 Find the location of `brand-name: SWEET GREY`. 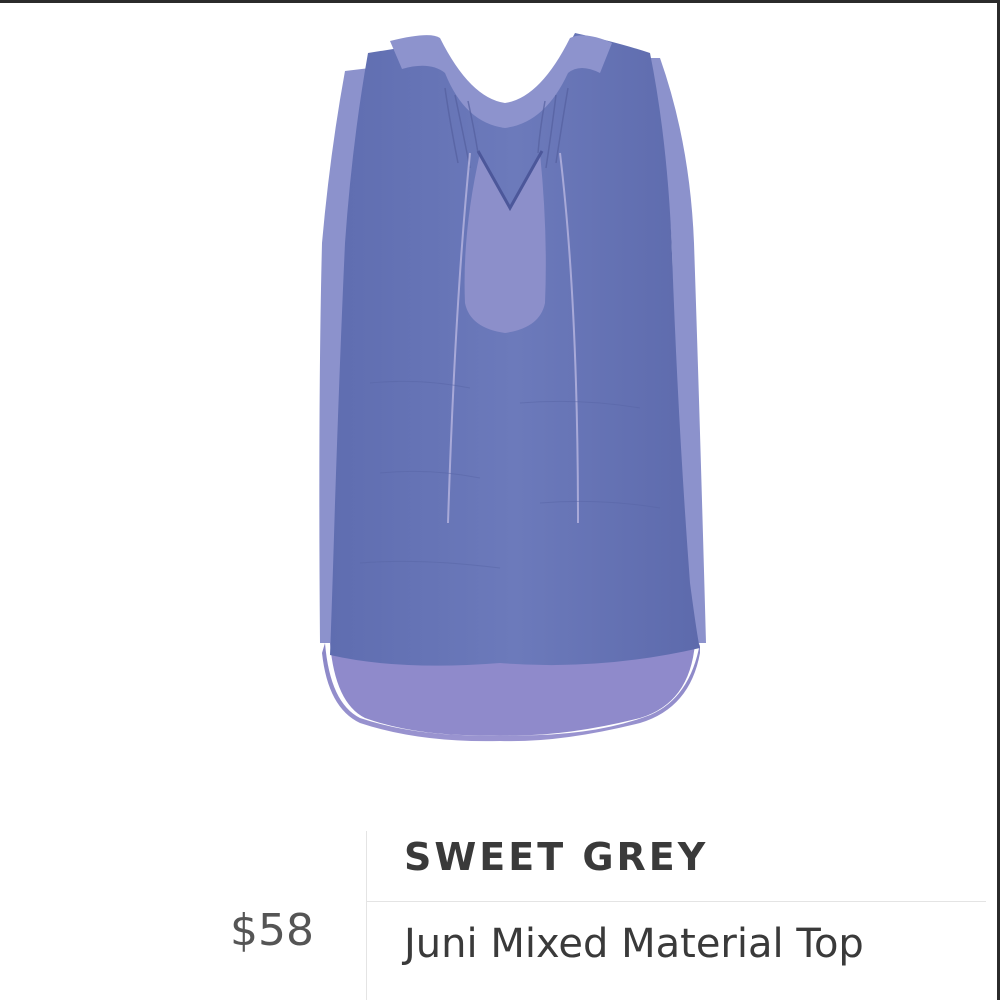

brand-name: SWEET GREY is located at coordinates (556, 857).